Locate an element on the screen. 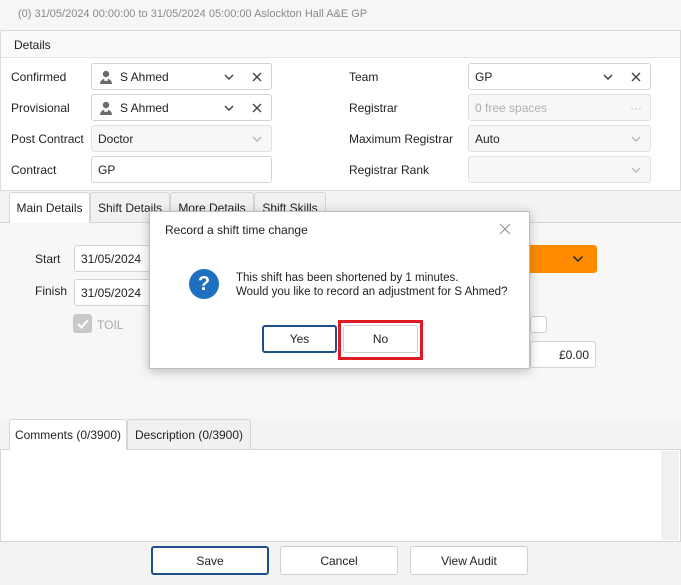 The image size is (681, 585). yes-button: Yes is located at coordinates (299, 339).